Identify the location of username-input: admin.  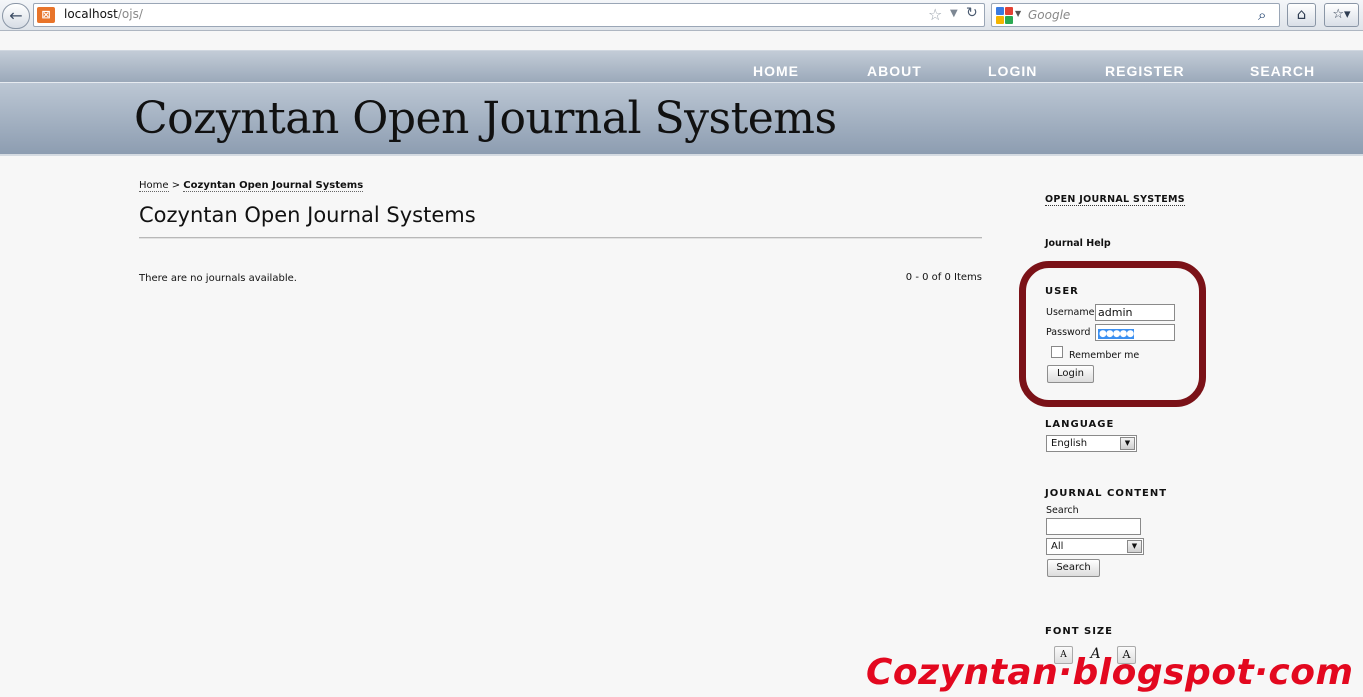
(1135, 312).